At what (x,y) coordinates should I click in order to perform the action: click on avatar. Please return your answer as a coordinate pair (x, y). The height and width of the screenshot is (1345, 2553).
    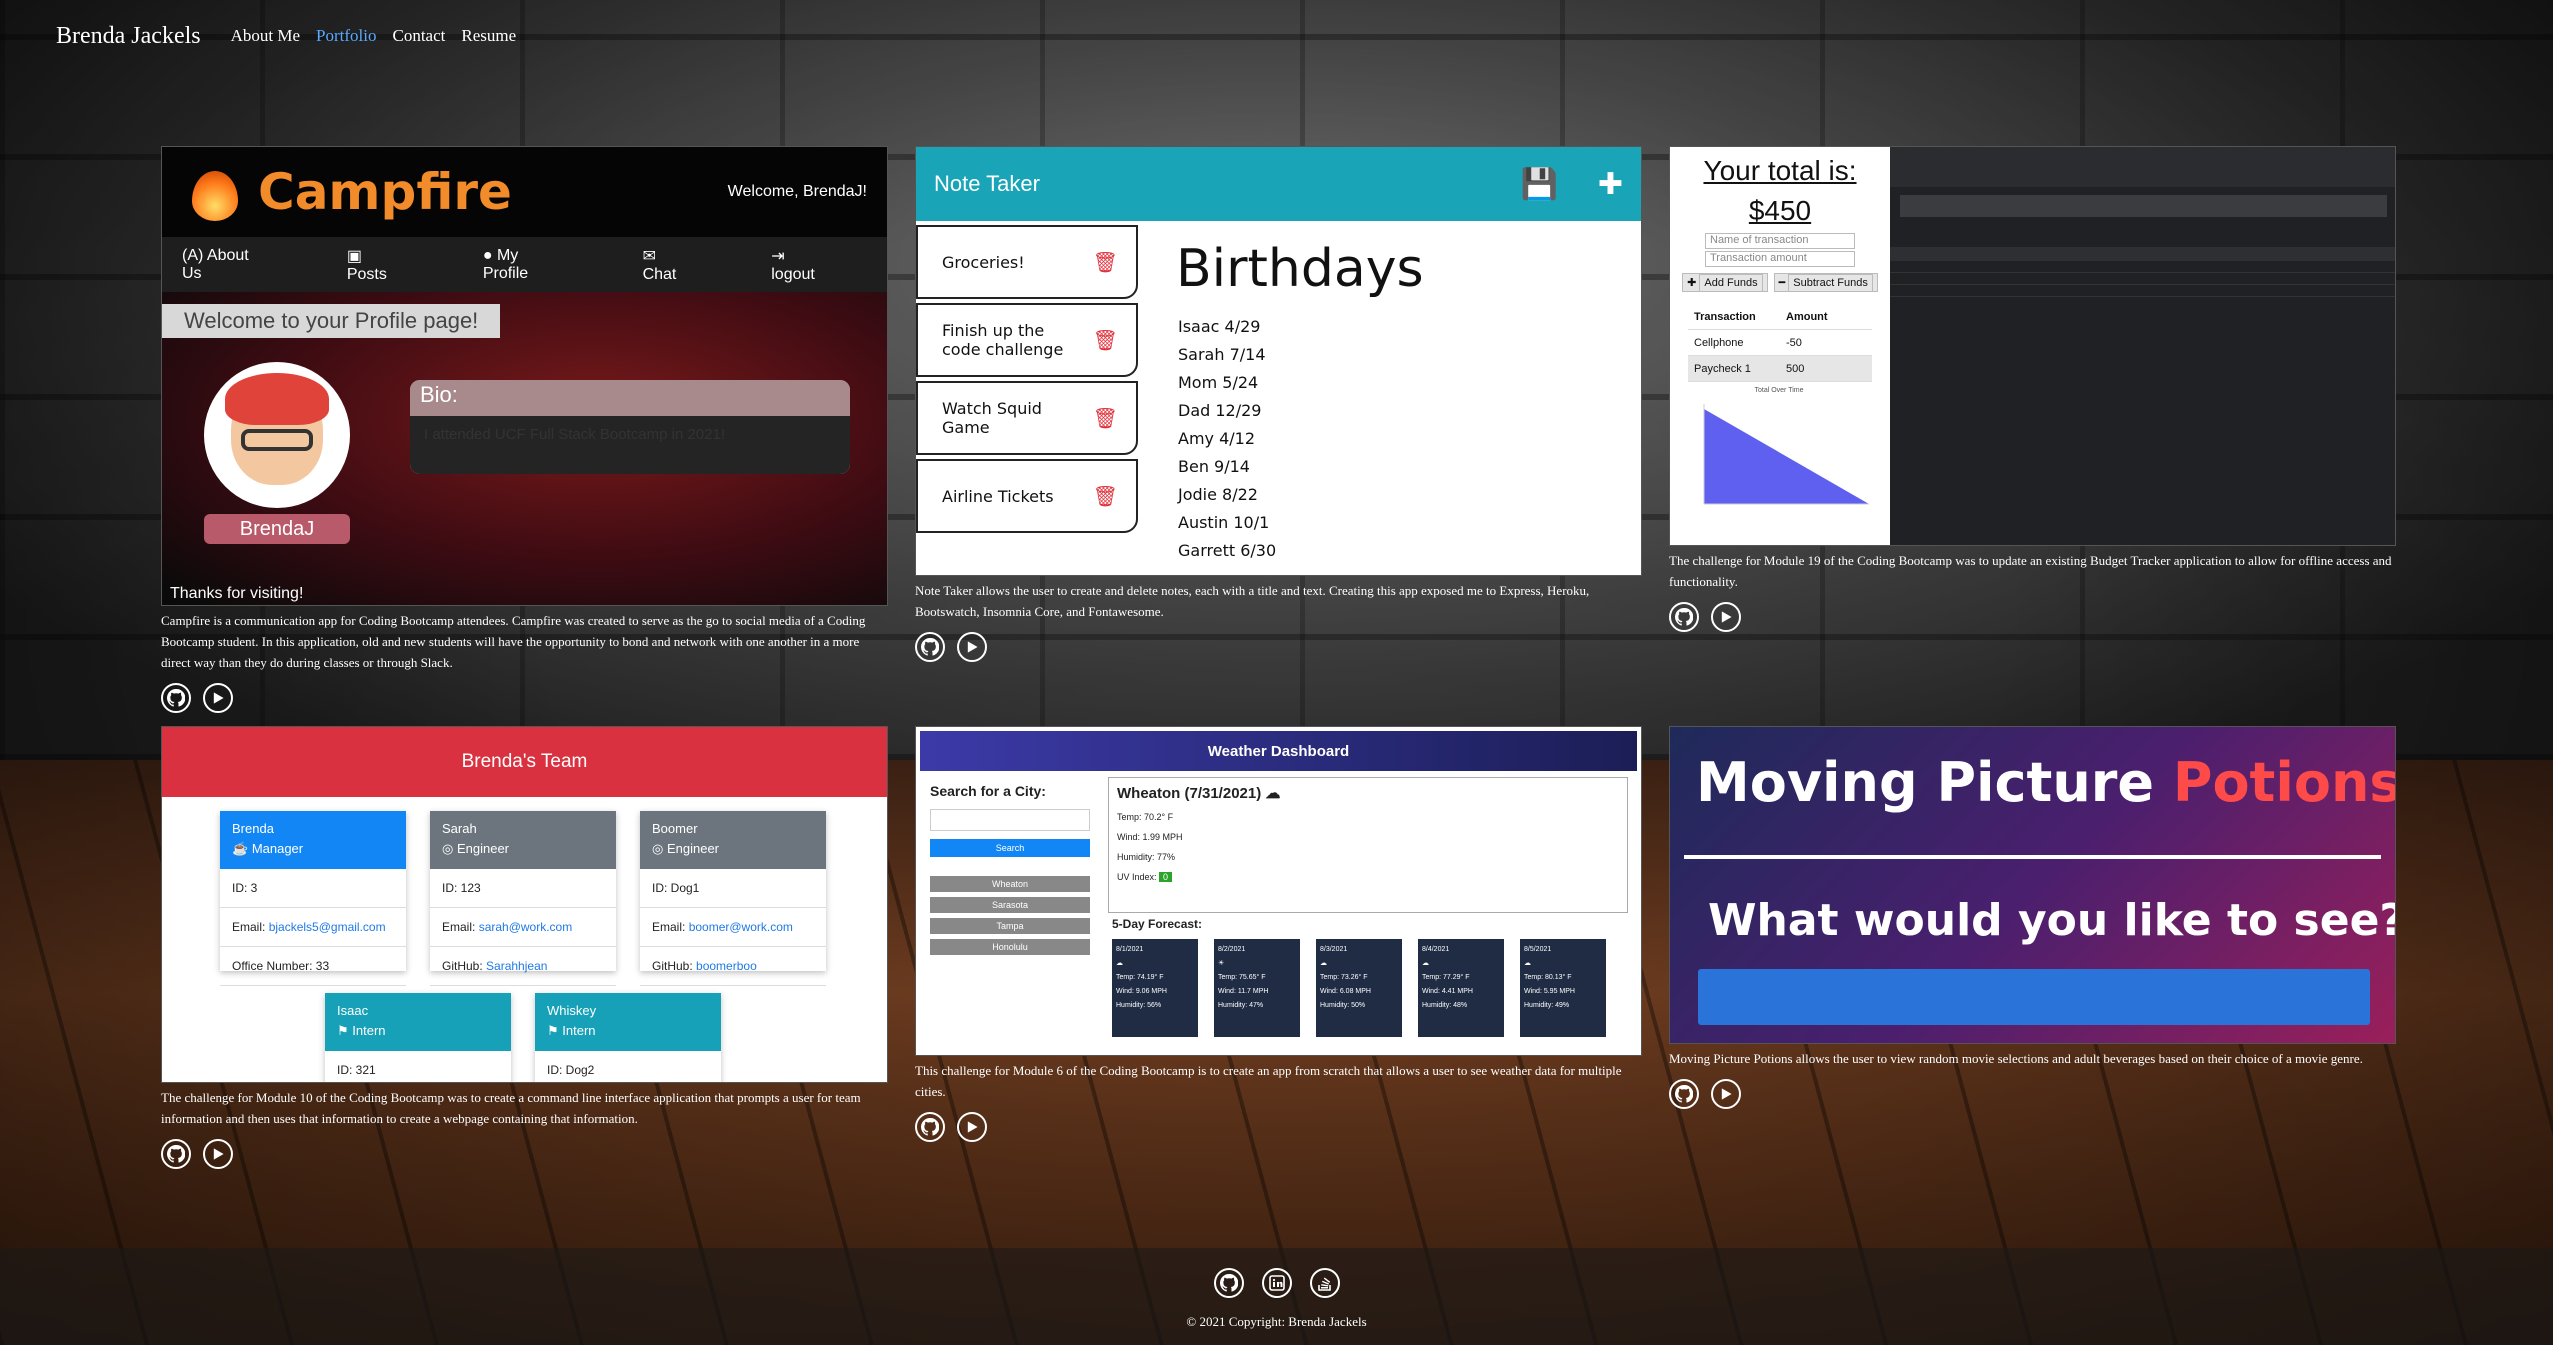
    Looking at the image, I should click on (277, 435).